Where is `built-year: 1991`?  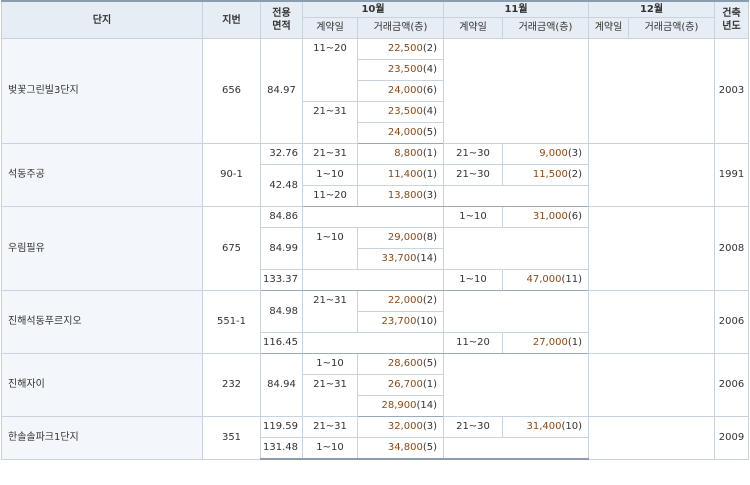 built-year: 1991 is located at coordinates (731, 175).